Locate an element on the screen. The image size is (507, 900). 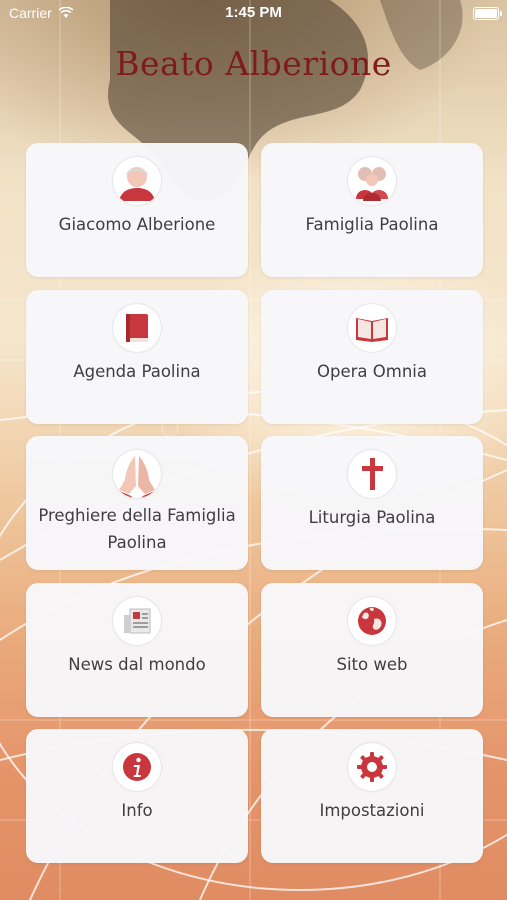
menu-tile-label: Giacomo Alberione is located at coordinates (137, 224).